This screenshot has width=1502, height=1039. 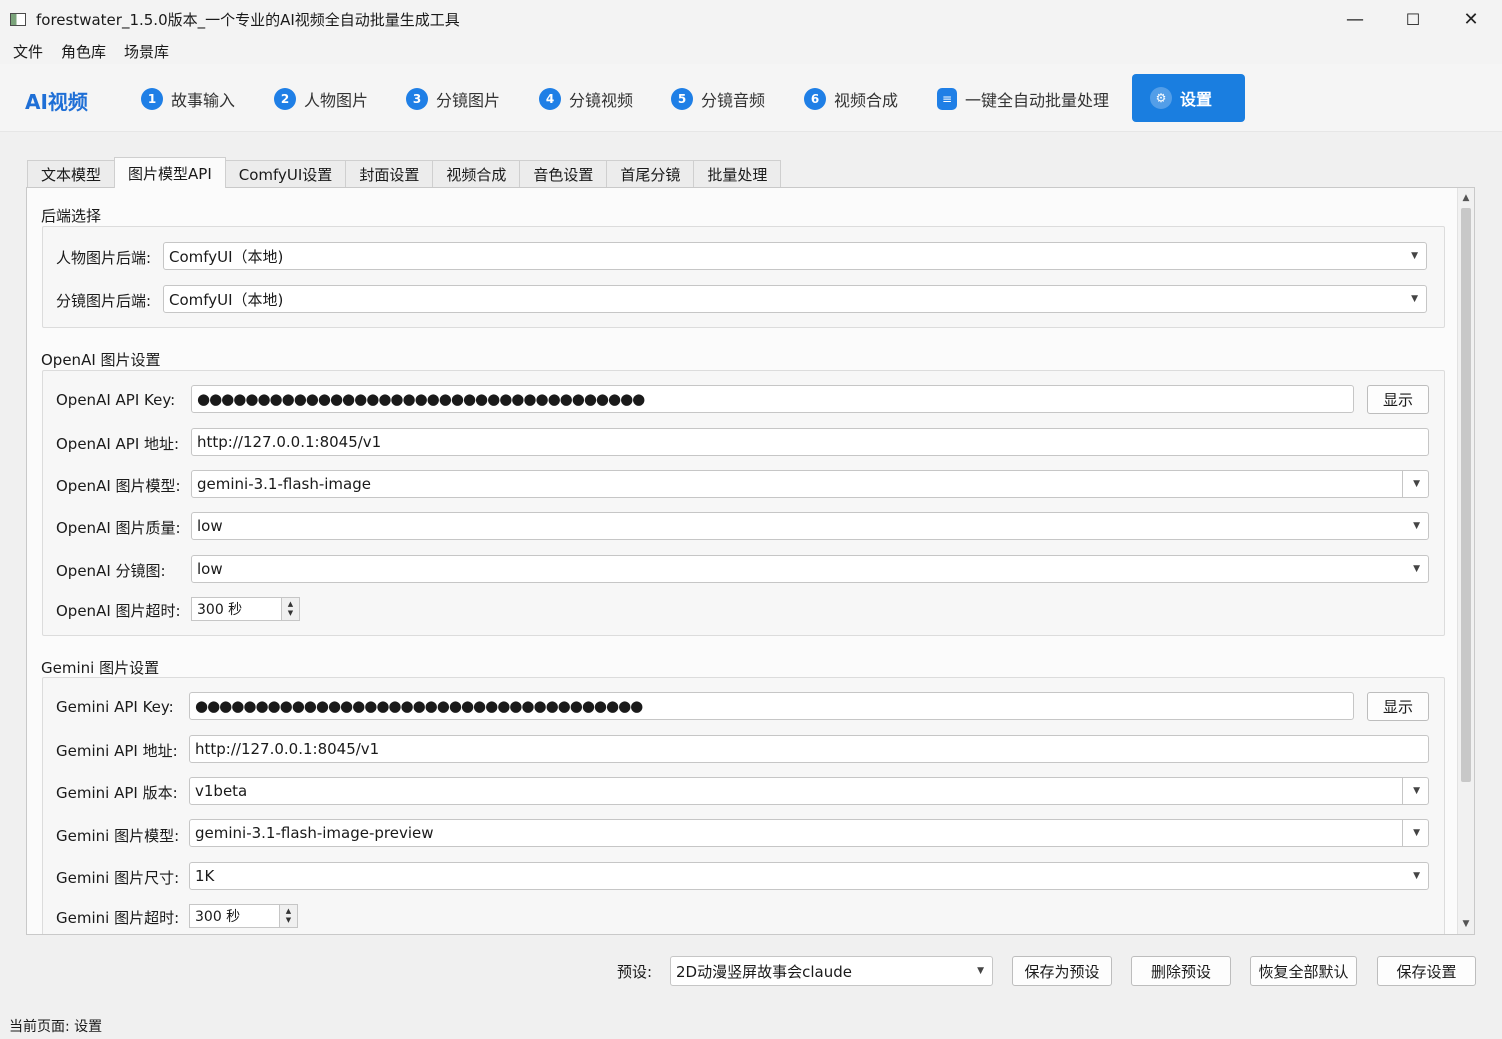 I want to click on tab-voice-settings: 音色设置, so click(x=563, y=174).